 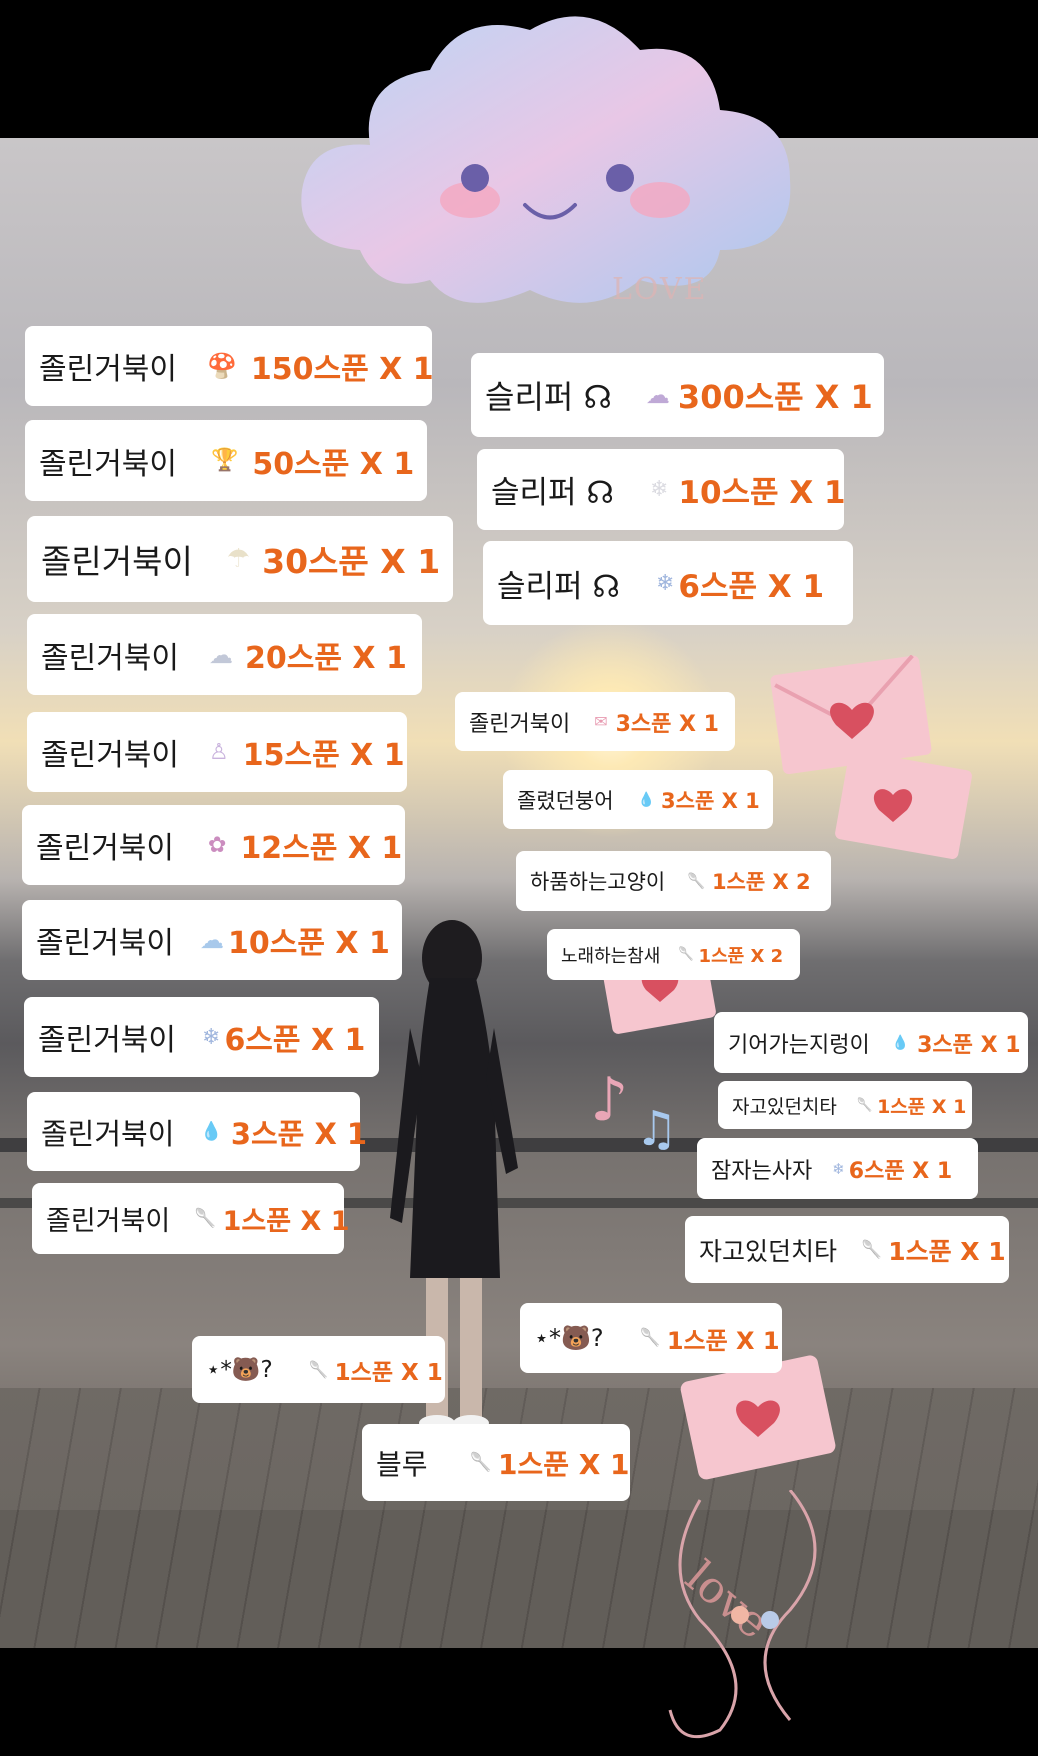 I want to click on gift-tag: 졸린거북이 🏆 50스푼 X 1, so click(x=226, y=460).